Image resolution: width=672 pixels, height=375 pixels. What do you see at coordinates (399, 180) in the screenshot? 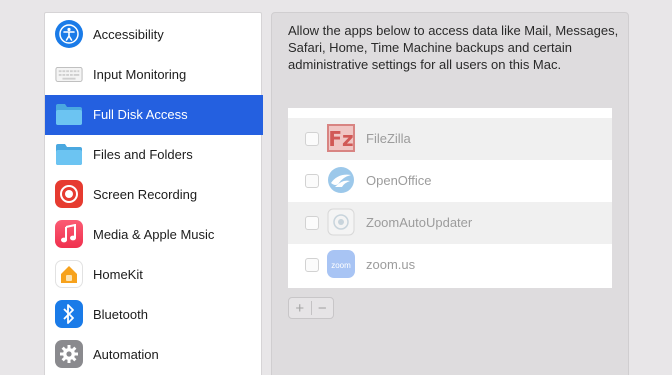
I see `app-name: OpenOffice` at bounding box center [399, 180].